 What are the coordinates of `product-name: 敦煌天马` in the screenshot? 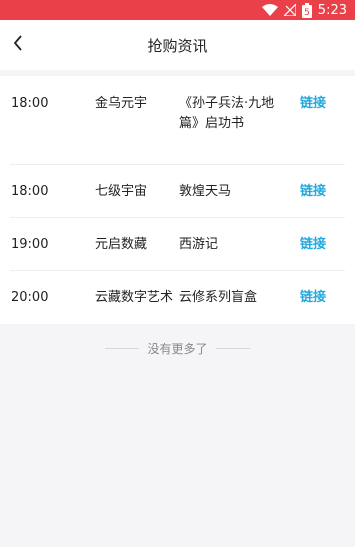 It's located at (205, 191).